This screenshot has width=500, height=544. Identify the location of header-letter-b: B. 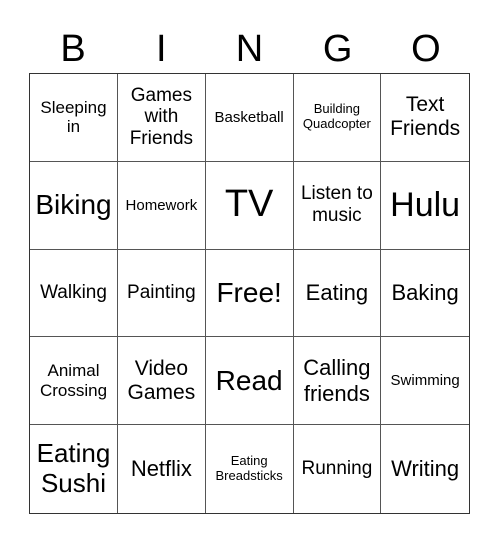
(73, 49).